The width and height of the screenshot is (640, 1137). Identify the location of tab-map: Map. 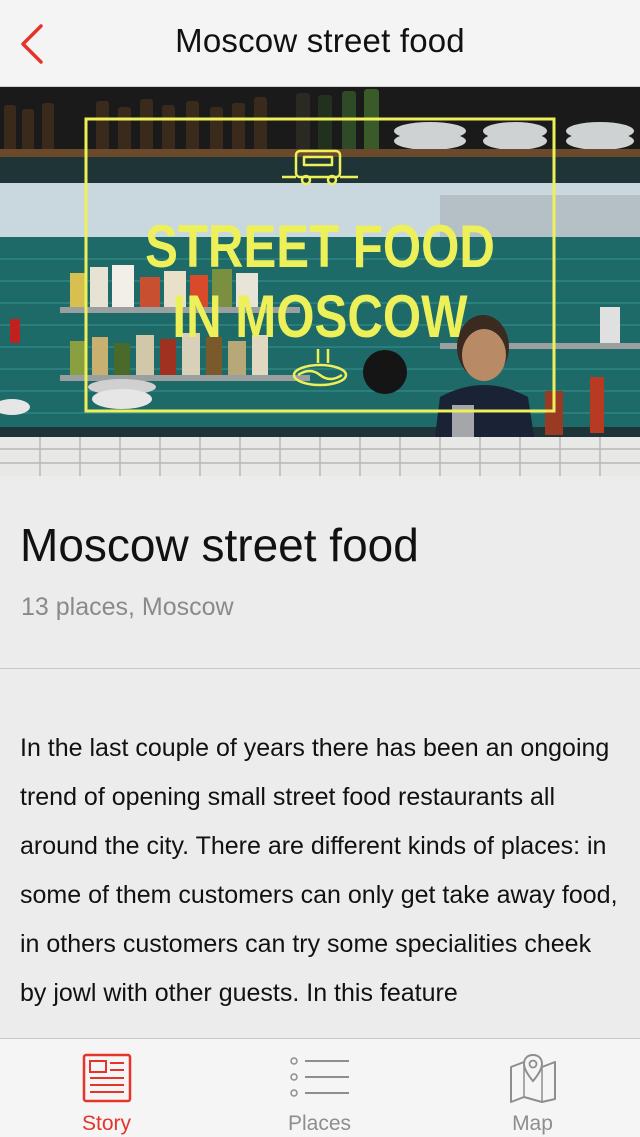
(532, 1088).